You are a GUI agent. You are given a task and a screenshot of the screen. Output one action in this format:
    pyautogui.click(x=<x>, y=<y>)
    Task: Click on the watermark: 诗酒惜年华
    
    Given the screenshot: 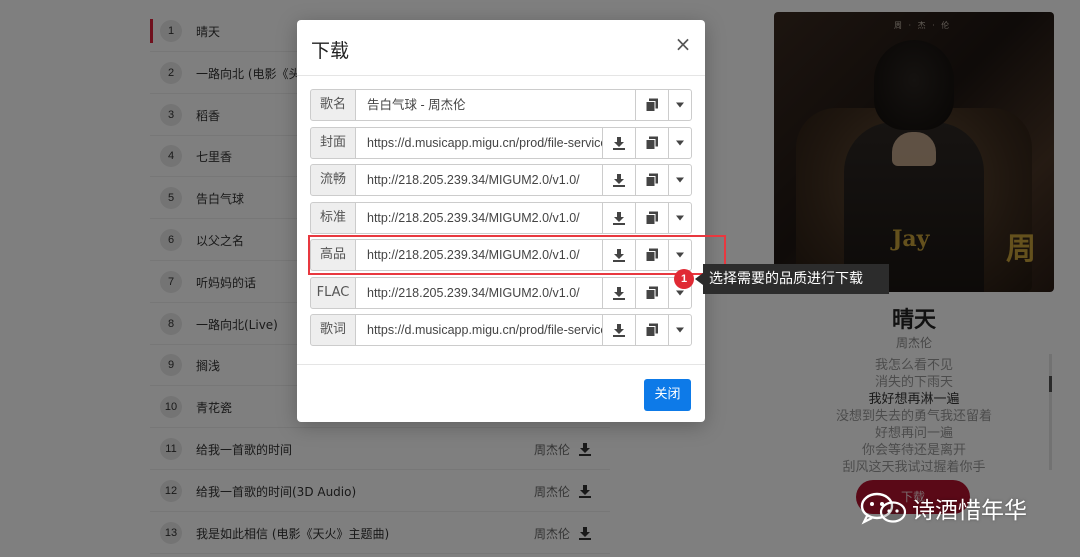 What is the action you would take?
    pyautogui.click(x=942, y=508)
    